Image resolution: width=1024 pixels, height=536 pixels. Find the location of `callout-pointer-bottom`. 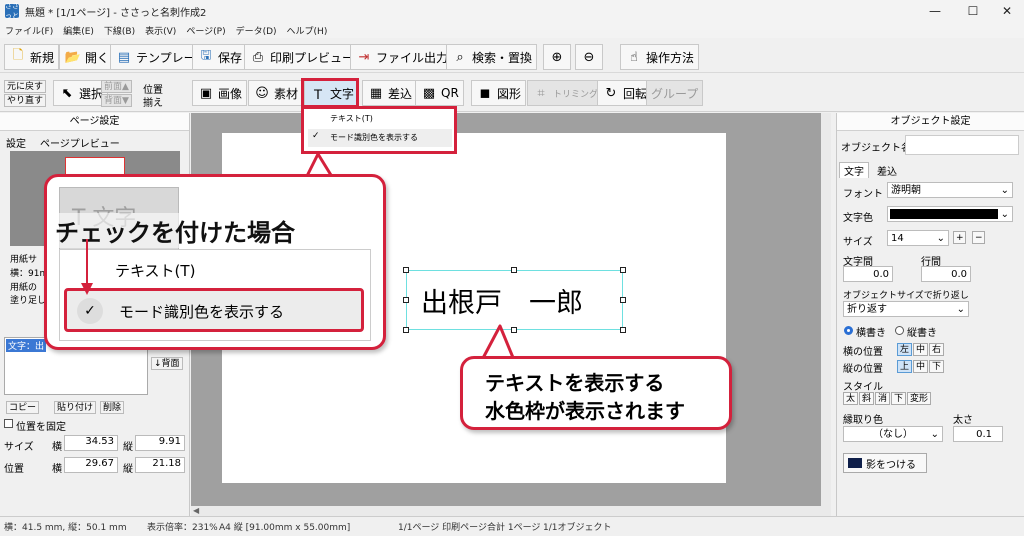

callout-pointer-bottom is located at coordinates (498, 343).